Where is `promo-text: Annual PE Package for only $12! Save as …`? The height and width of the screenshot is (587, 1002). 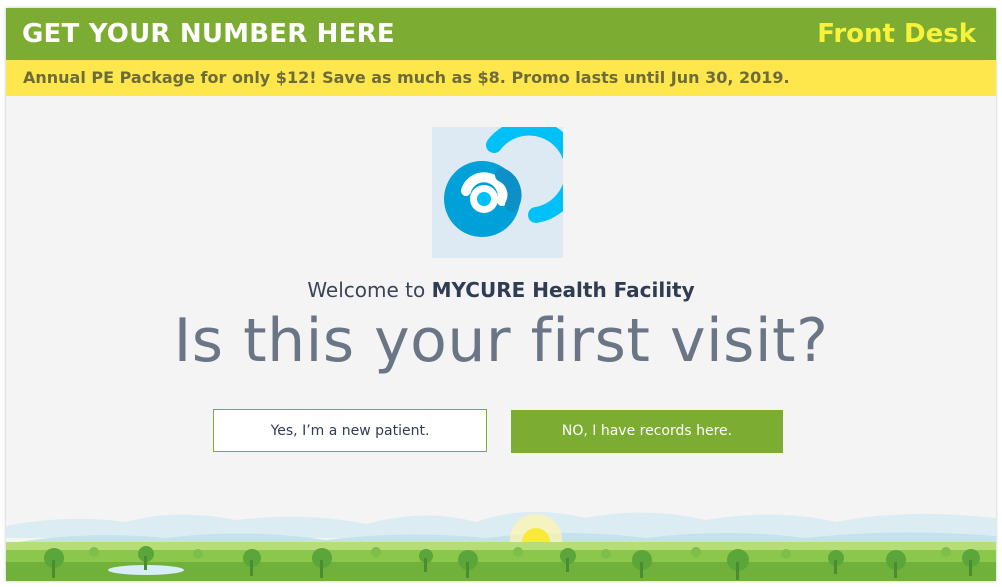 promo-text: Annual PE Package for only $12! Save as … is located at coordinates (406, 77).